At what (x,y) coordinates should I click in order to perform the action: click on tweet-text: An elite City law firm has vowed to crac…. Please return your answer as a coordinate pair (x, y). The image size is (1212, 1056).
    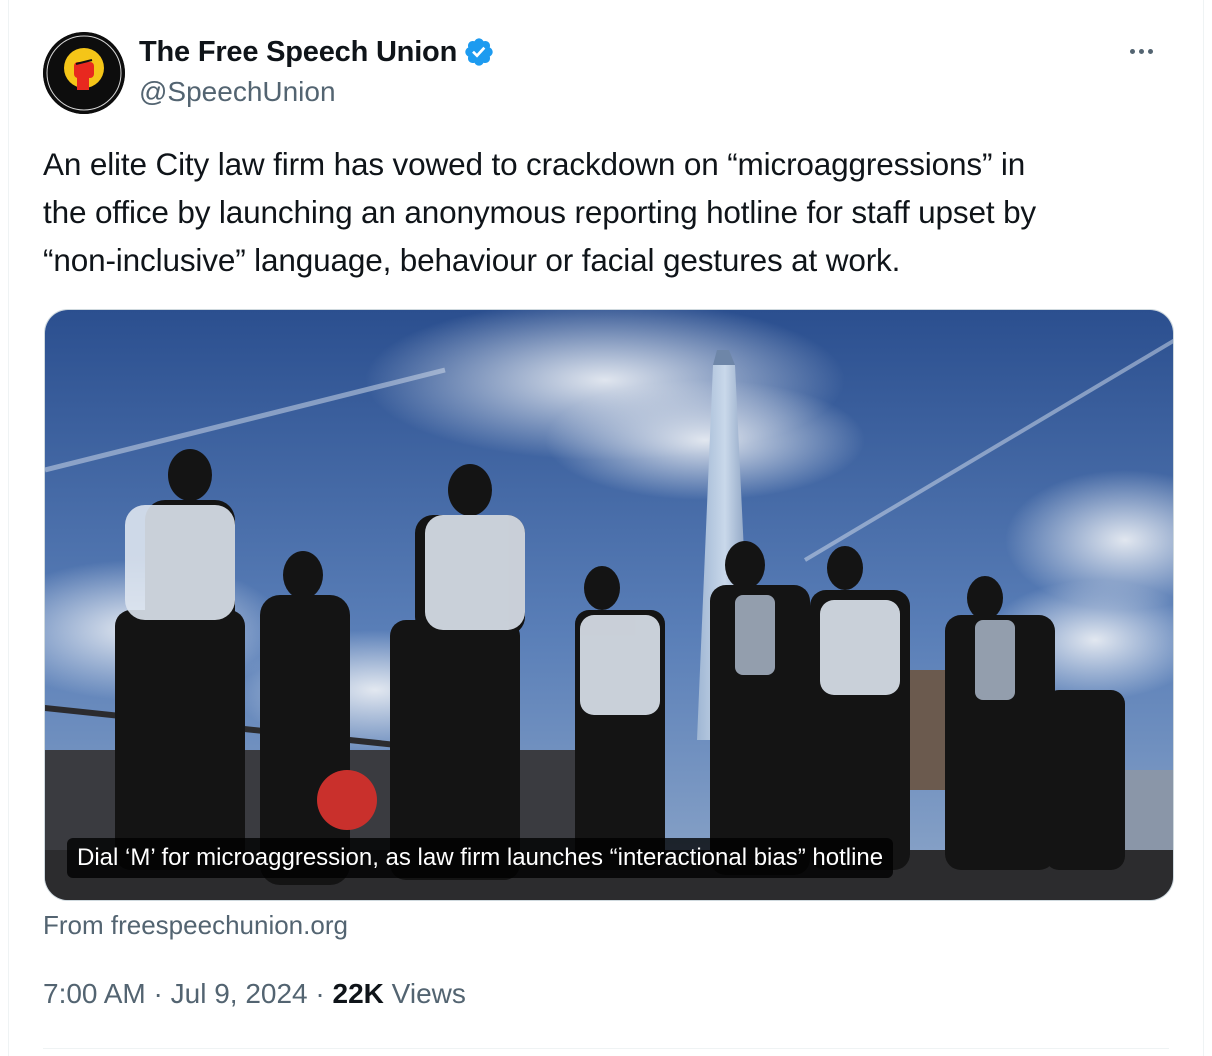
    Looking at the image, I should click on (618, 212).